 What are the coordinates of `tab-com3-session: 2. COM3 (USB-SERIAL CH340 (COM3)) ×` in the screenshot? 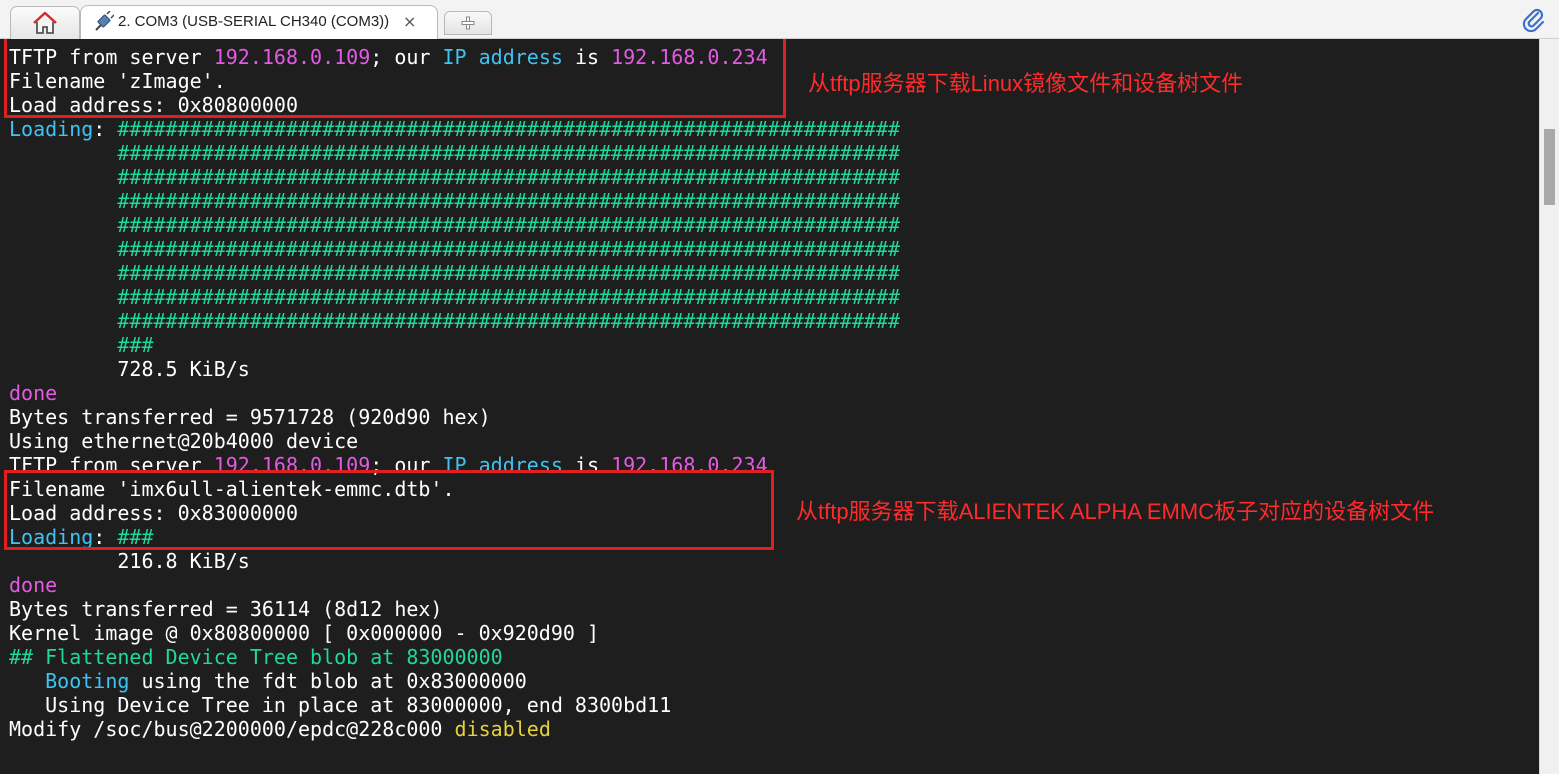 It's located at (259, 22).